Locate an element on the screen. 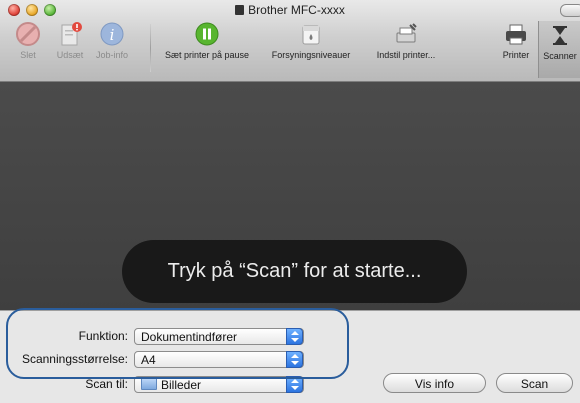 This screenshot has width=580, height=403. toolbar-separator is located at coordinates (150, 48).